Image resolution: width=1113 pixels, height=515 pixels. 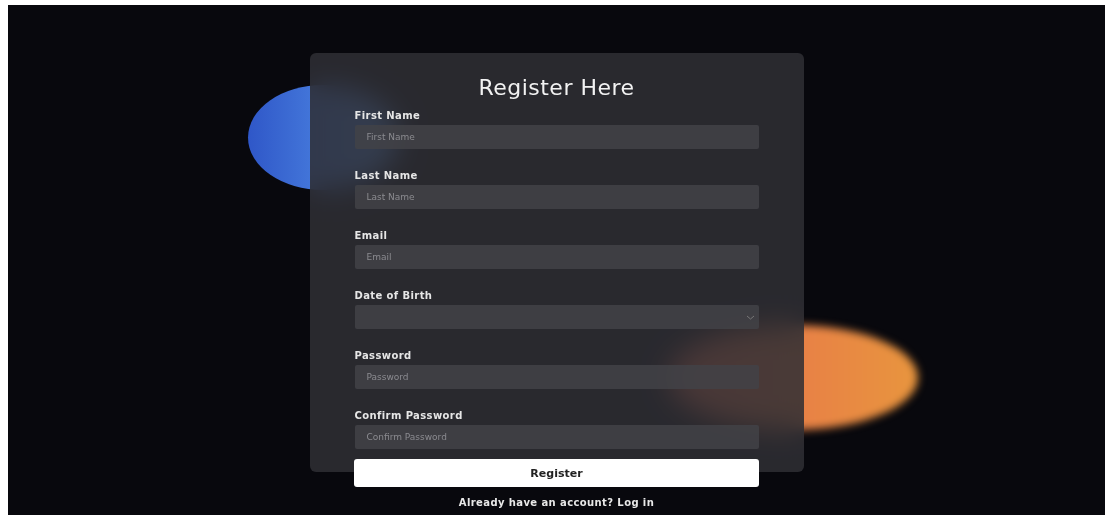 I want to click on form-title: Register Here, so click(x=556, y=87).